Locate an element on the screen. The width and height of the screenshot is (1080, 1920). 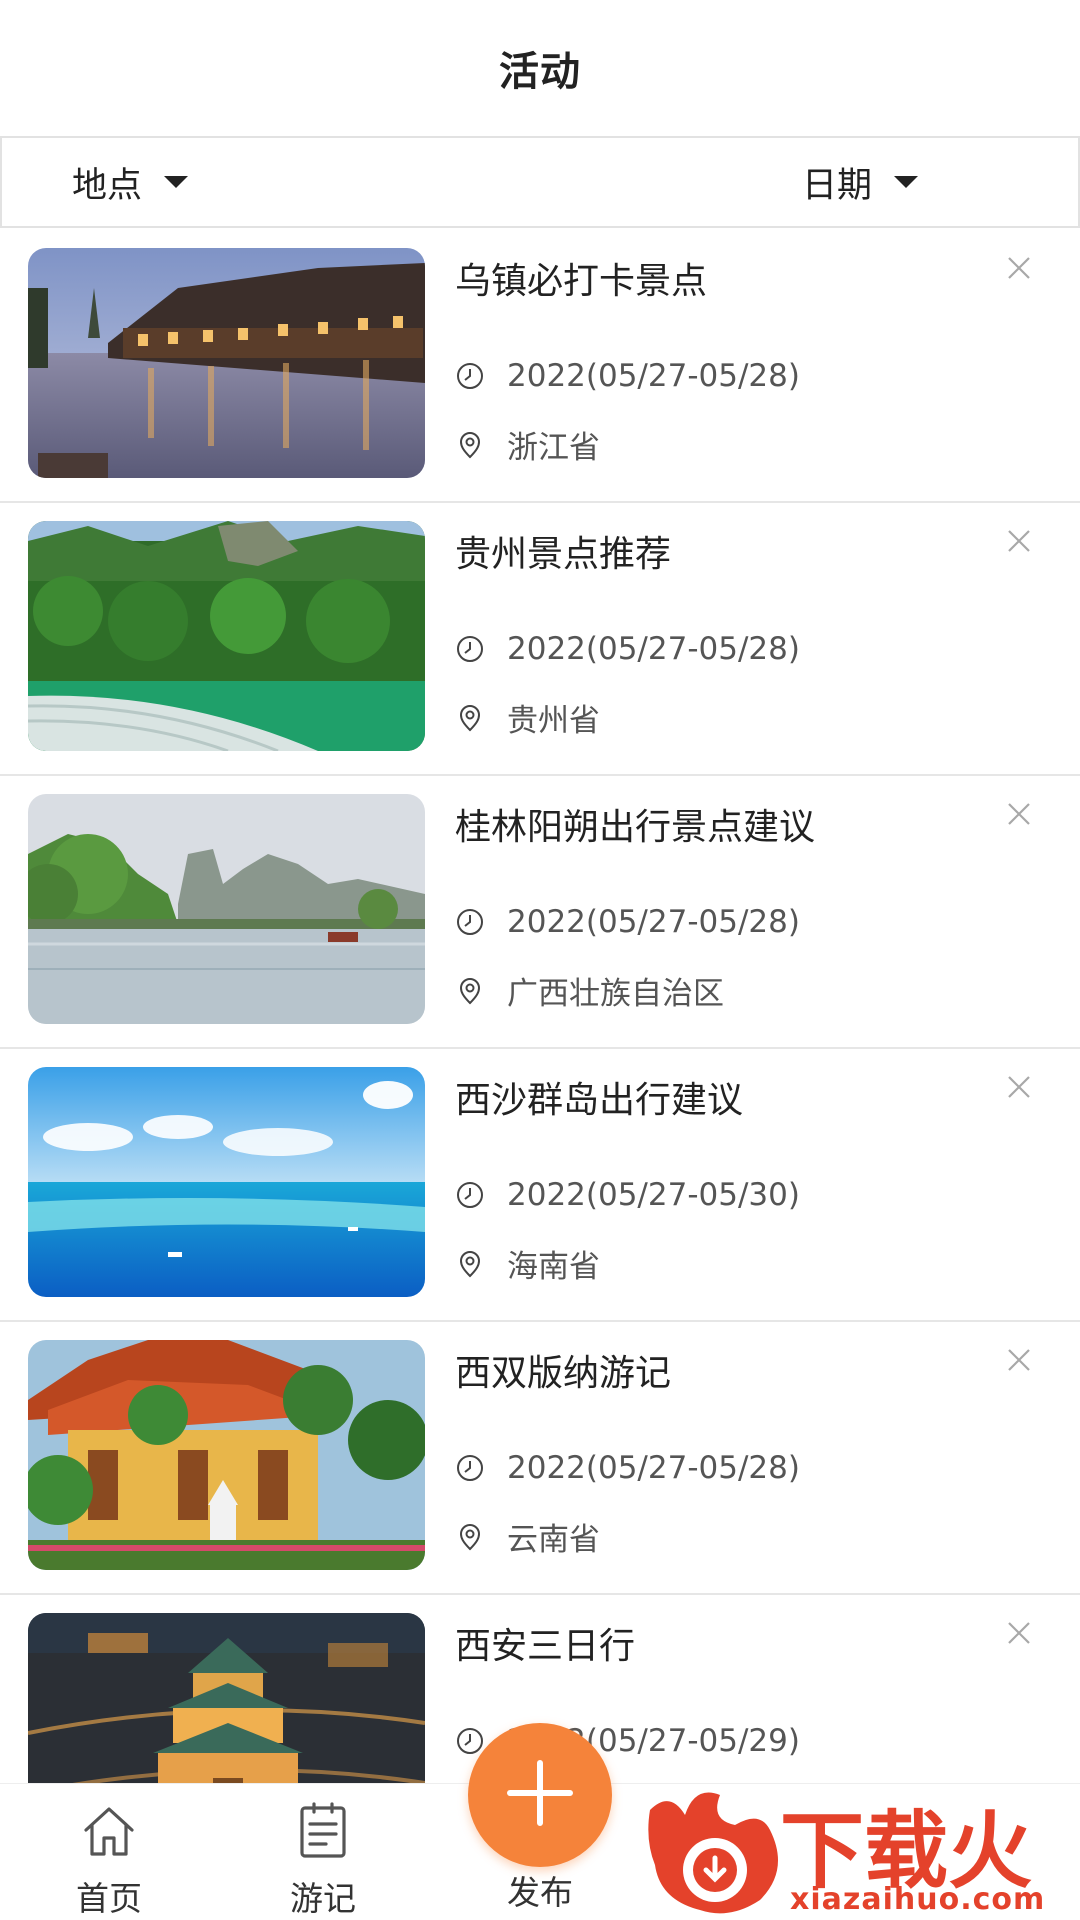
location-text: 贵州省 is located at coordinates (553, 721).